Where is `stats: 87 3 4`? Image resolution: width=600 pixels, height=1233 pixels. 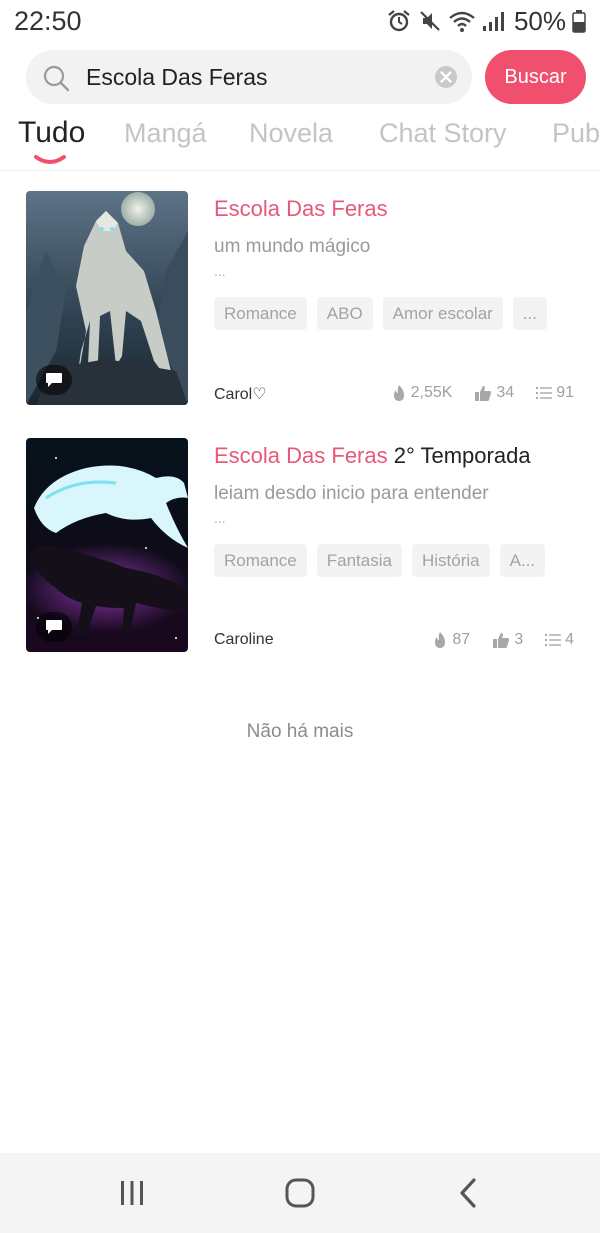
stats: 87 3 4 is located at coordinates (503, 640).